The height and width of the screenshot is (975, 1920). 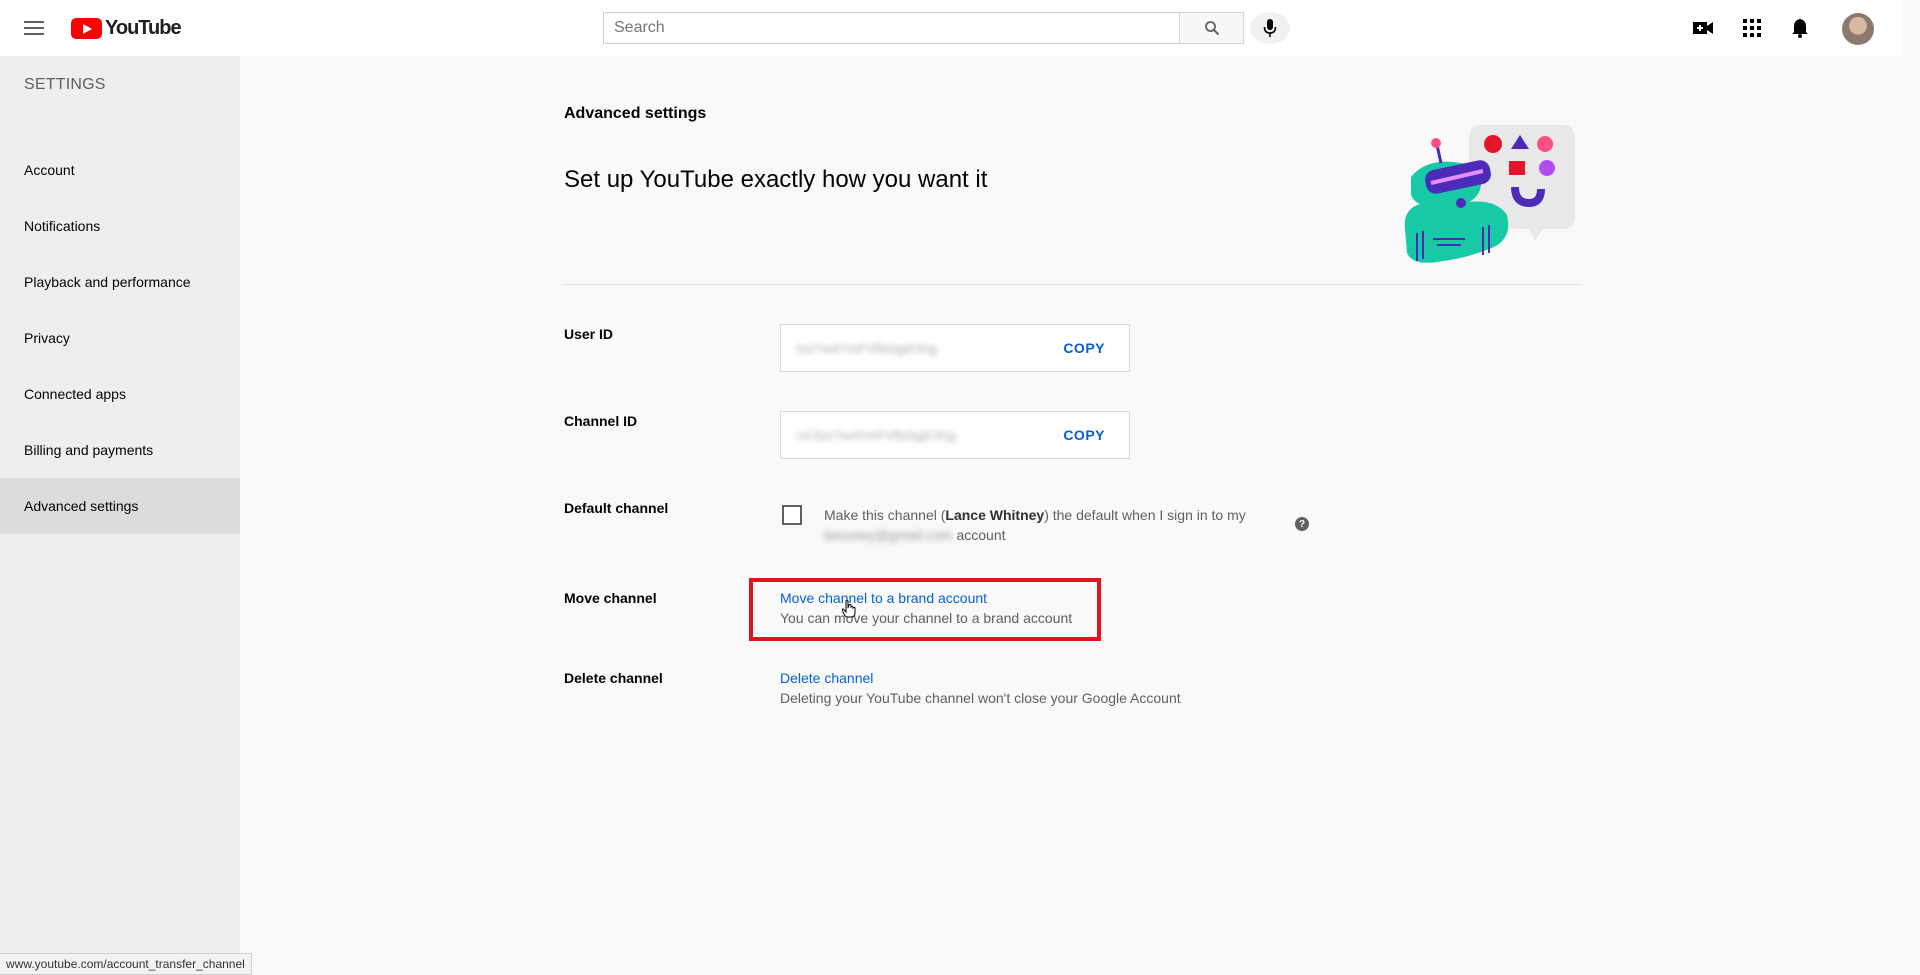 What do you see at coordinates (35, 28) in the screenshot?
I see `menu-icon` at bounding box center [35, 28].